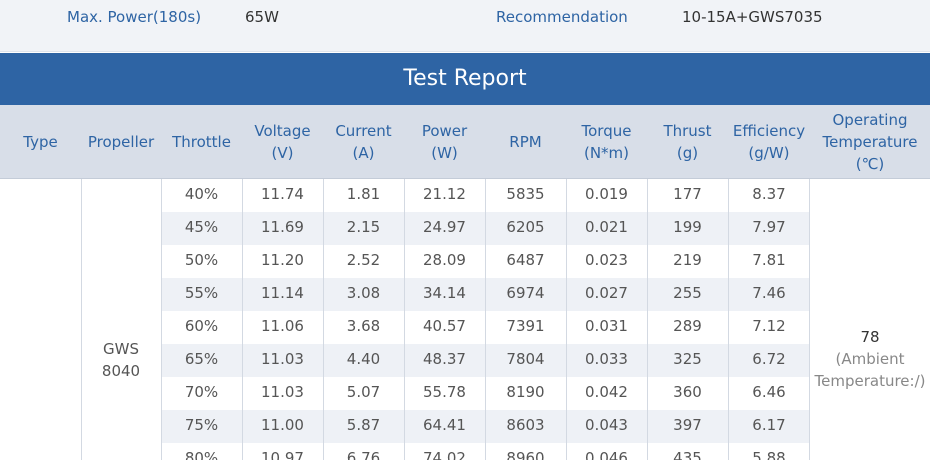 The height and width of the screenshot is (460, 930). Describe the element at coordinates (444, 326) in the screenshot. I see `cell-power: 40.57` at that location.